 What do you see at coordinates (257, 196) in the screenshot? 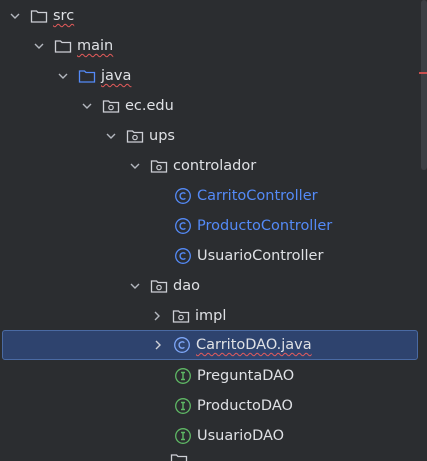
I see `tree-node-label: CarritoController` at bounding box center [257, 196].